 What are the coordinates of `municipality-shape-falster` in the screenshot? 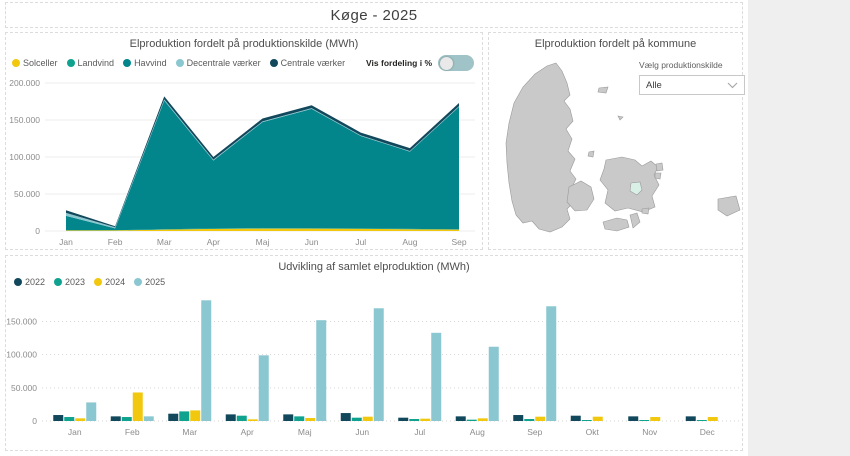 It's located at (635, 220).